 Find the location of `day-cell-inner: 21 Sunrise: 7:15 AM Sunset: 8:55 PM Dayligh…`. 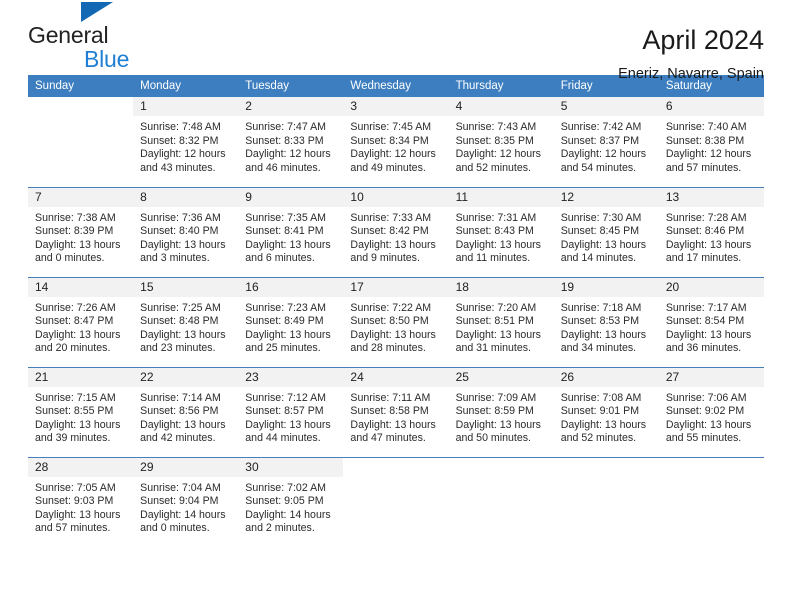

day-cell-inner: 21 Sunrise: 7:15 AM Sunset: 8:55 PM Dayligh… is located at coordinates (81, 412).